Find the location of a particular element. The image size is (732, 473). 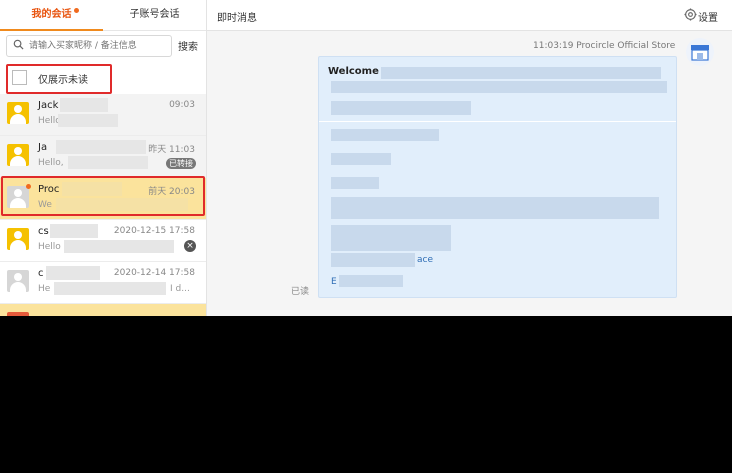

store-icon is located at coordinates (700, 52).